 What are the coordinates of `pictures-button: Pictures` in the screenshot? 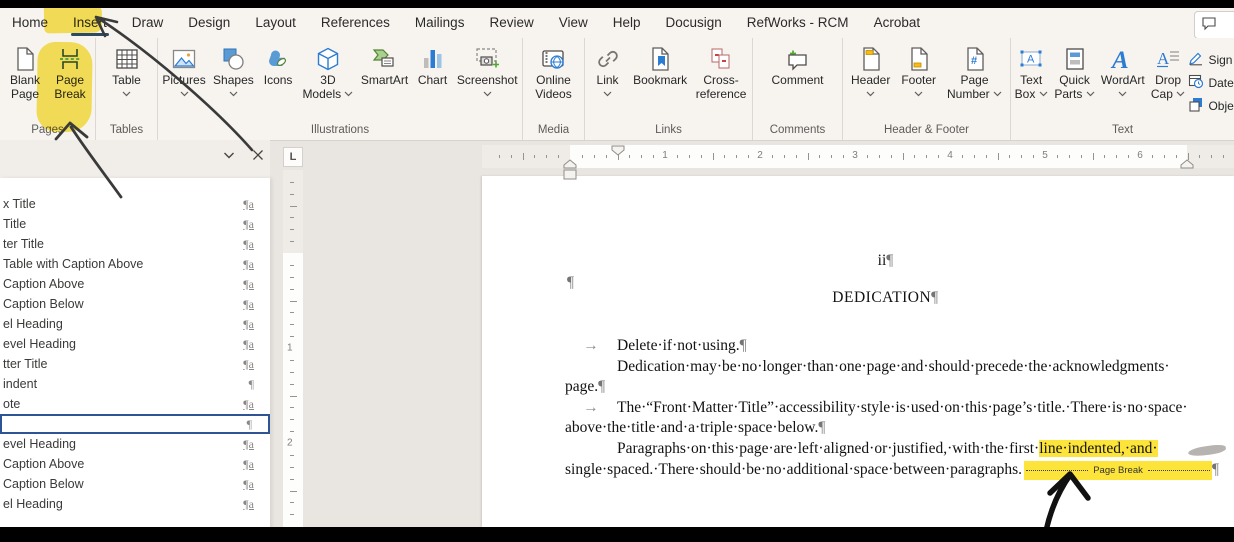 It's located at (183, 72).